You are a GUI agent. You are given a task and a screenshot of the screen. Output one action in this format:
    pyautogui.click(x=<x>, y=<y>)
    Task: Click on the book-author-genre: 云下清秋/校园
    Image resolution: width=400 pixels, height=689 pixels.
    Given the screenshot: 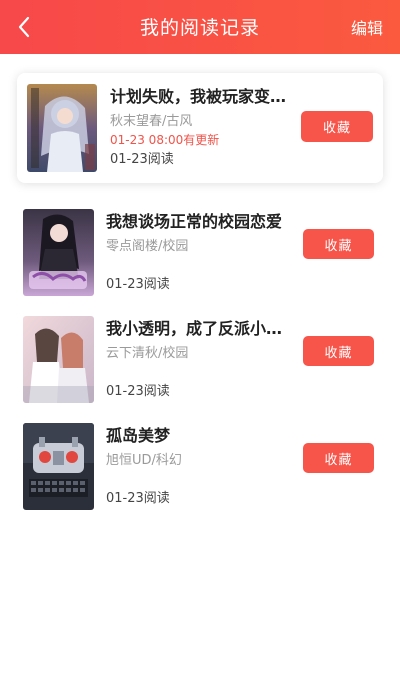 What is the action you would take?
    pyautogui.click(x=147, y=353)
    